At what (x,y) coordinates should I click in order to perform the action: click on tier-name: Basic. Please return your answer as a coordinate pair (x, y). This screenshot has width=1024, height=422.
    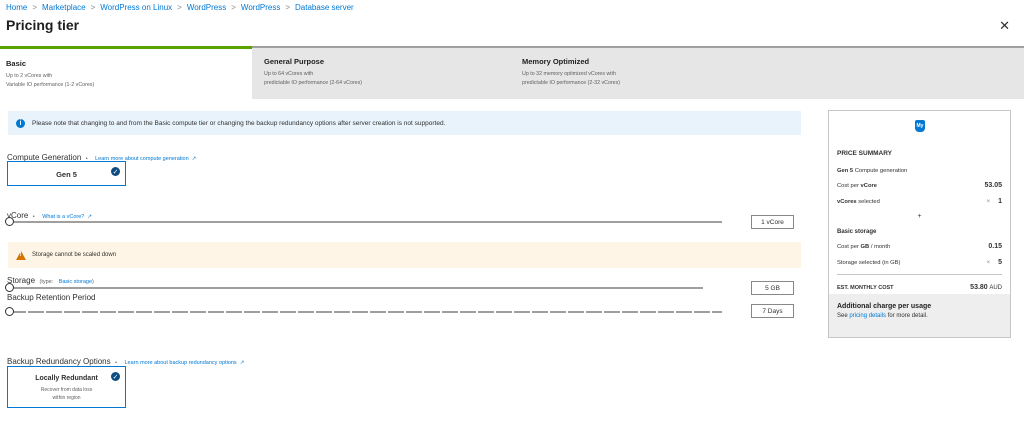
    Looking at the image, I should click on (16, 63).